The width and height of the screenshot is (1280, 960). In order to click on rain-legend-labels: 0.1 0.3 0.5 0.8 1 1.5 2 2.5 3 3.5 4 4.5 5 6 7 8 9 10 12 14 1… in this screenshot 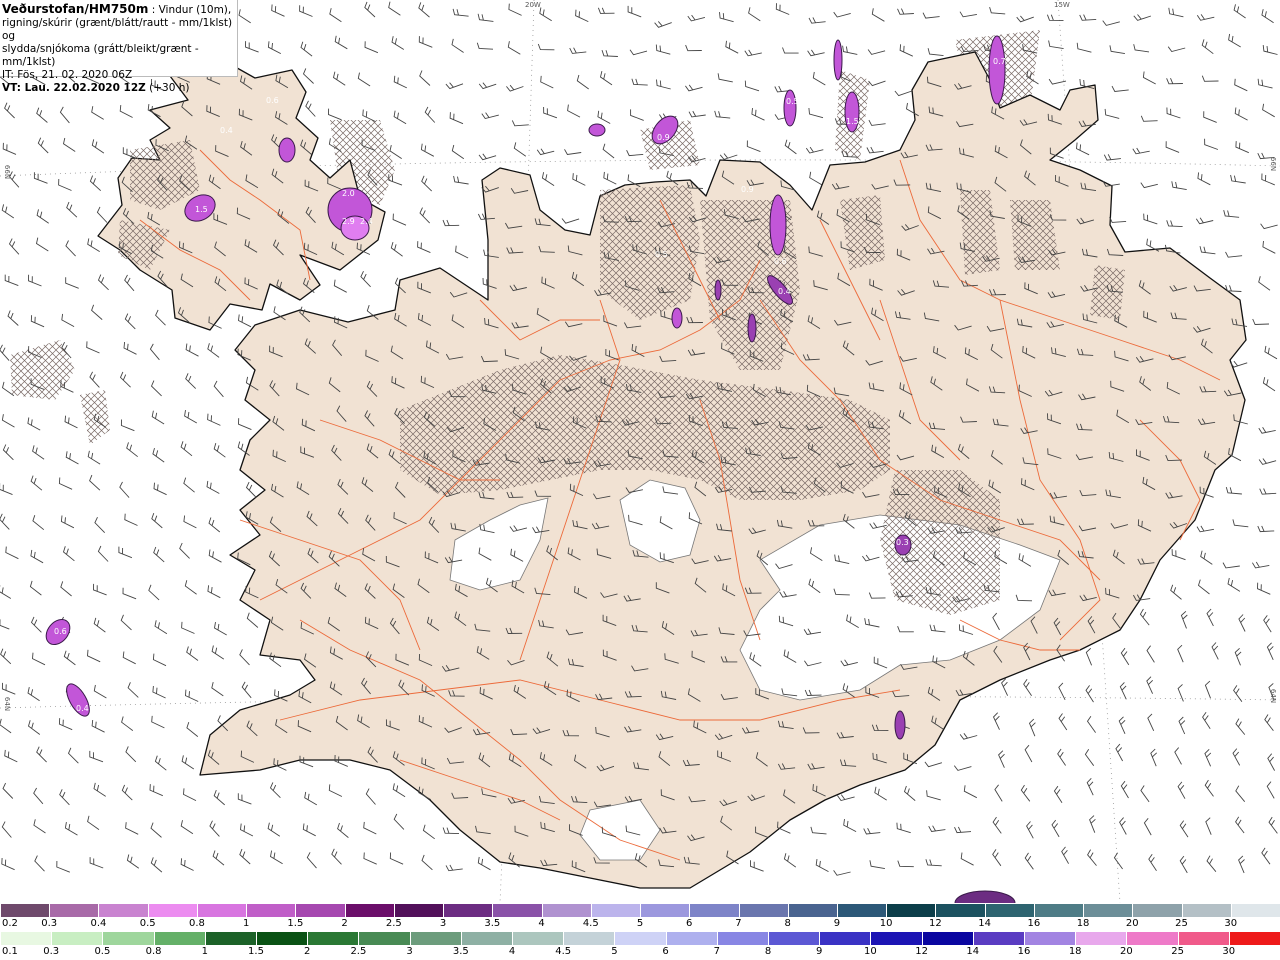, I will do `click(640, 953)`.